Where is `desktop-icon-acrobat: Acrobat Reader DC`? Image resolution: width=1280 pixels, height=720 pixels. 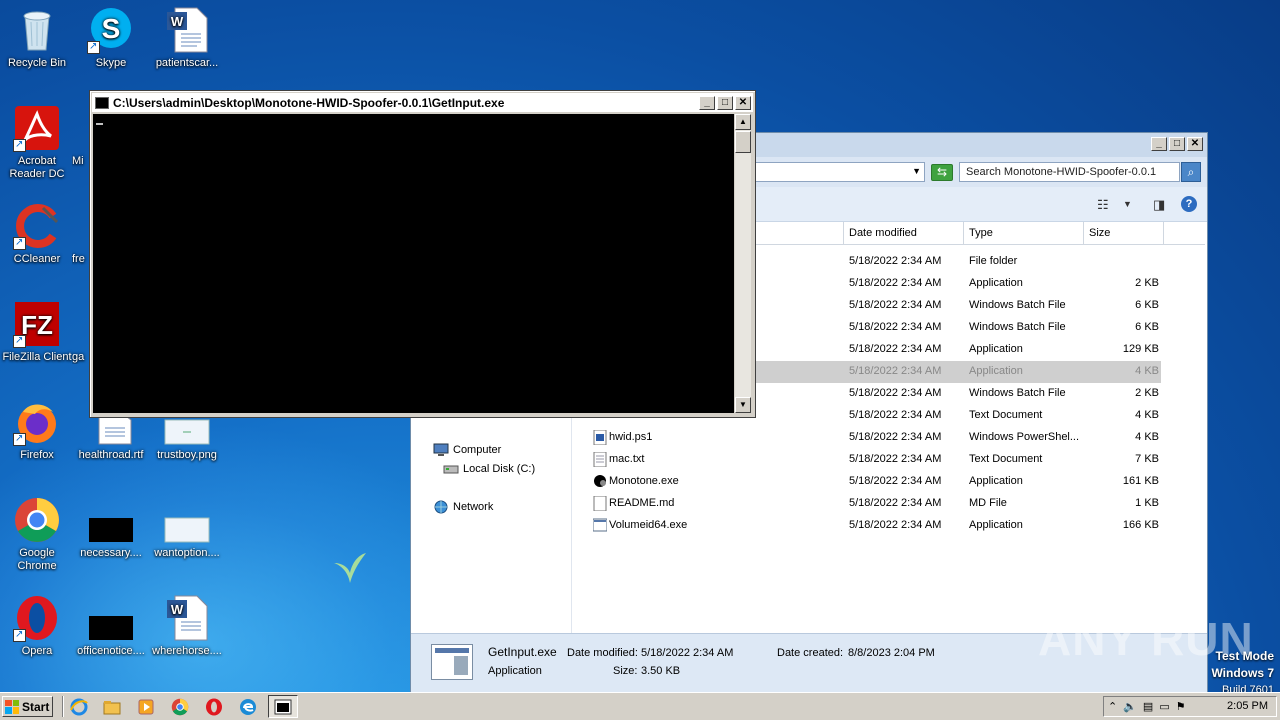
desktop-icon-acrobat: Acrobat Reader DC is located at coordinates (37, 142).